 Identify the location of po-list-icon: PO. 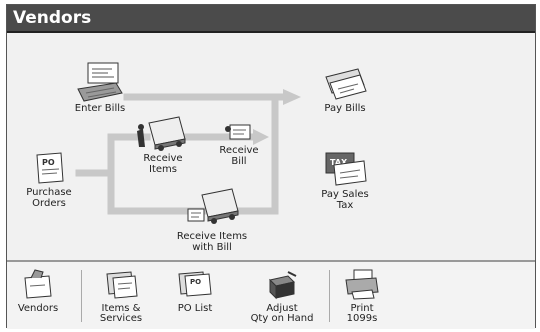
(195, 284).